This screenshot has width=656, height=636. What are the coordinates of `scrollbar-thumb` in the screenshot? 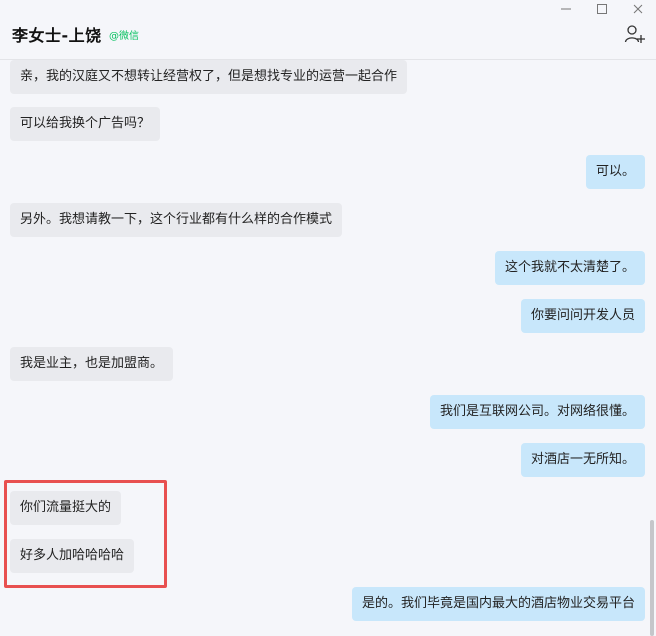 It's located at (652, 578).